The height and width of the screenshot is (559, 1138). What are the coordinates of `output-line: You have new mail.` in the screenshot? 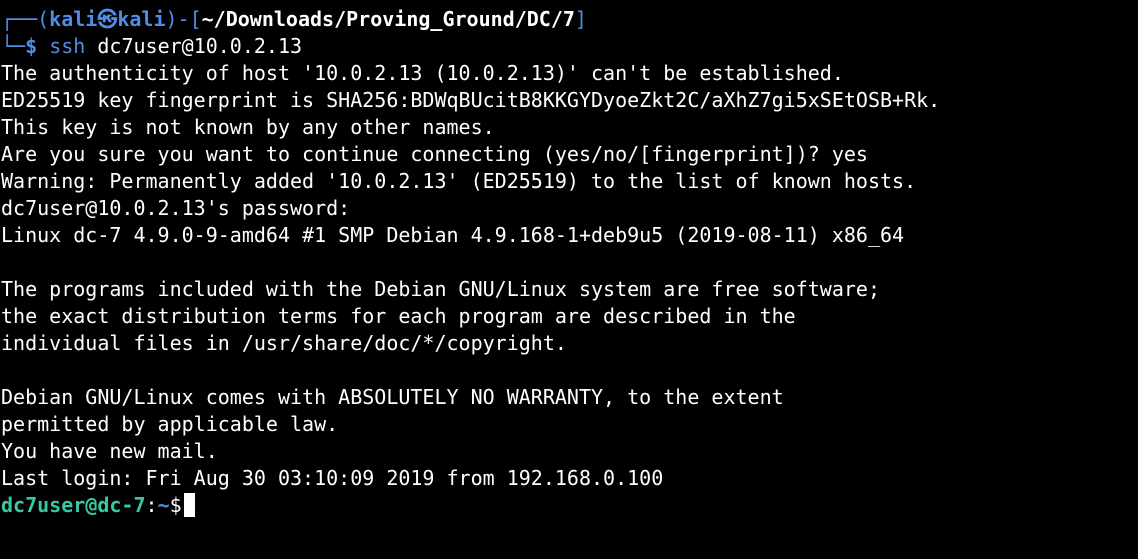 It's located at (109, 451).